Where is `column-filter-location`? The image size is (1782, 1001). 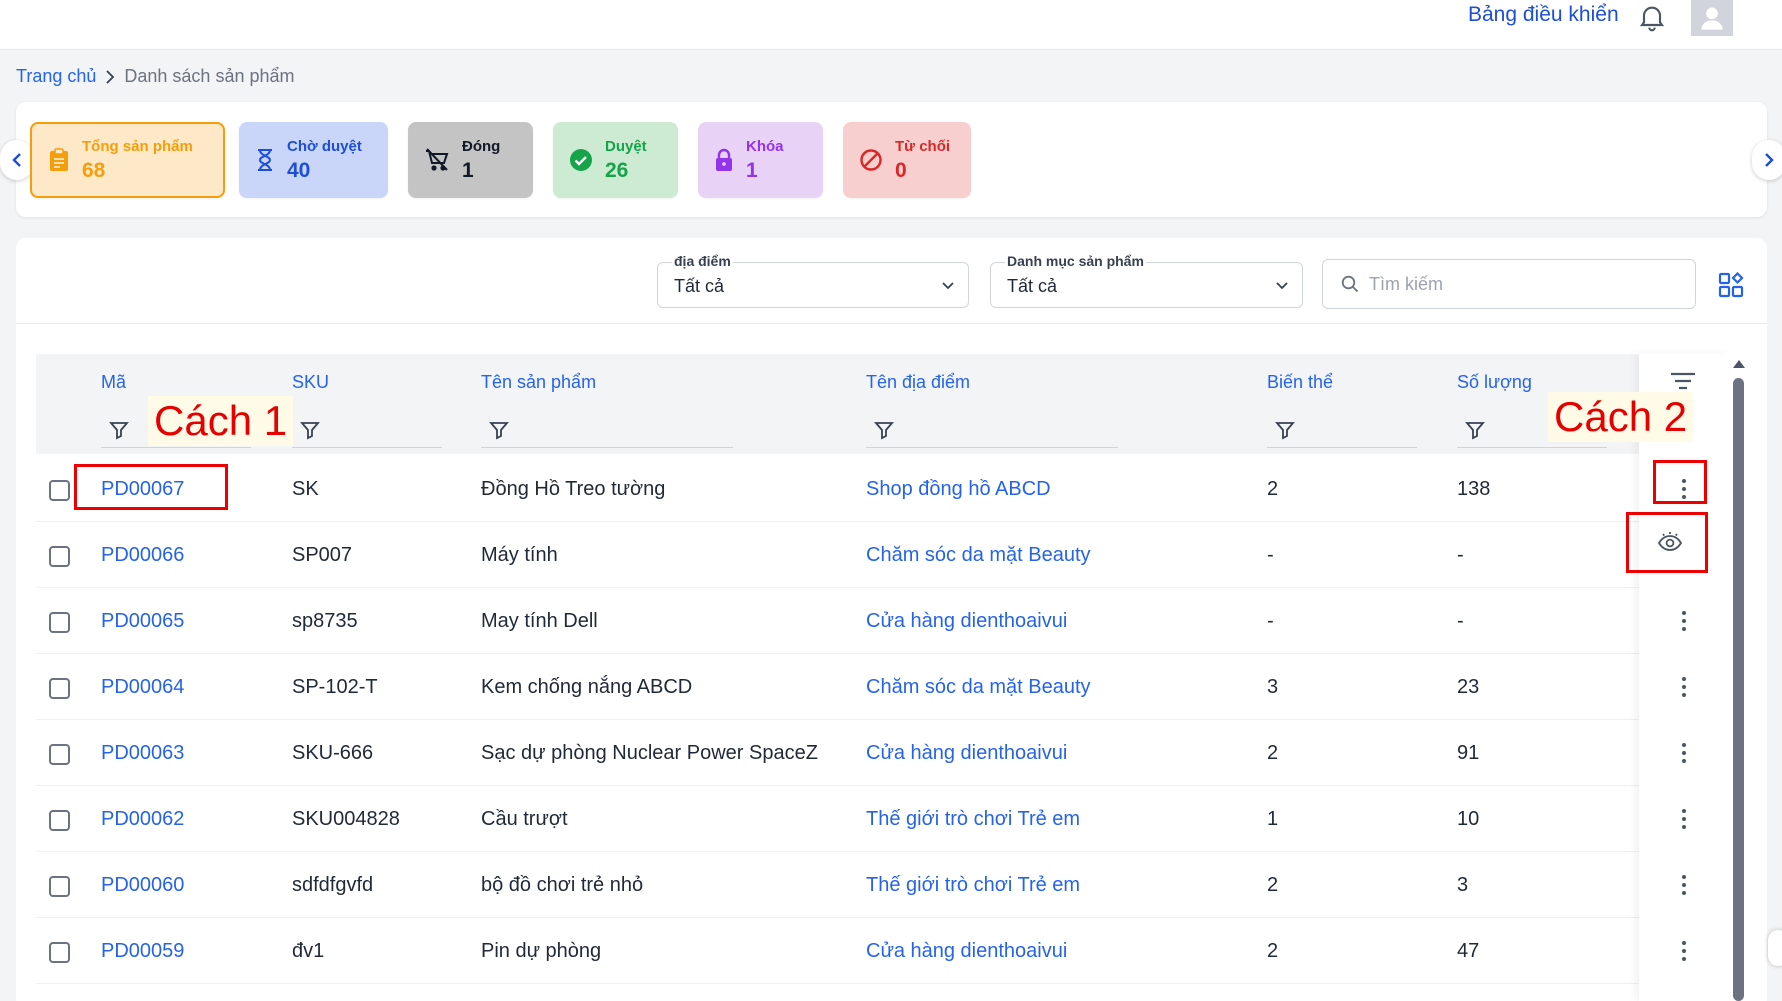 column-filter-location is located at coordinates (992, 432).